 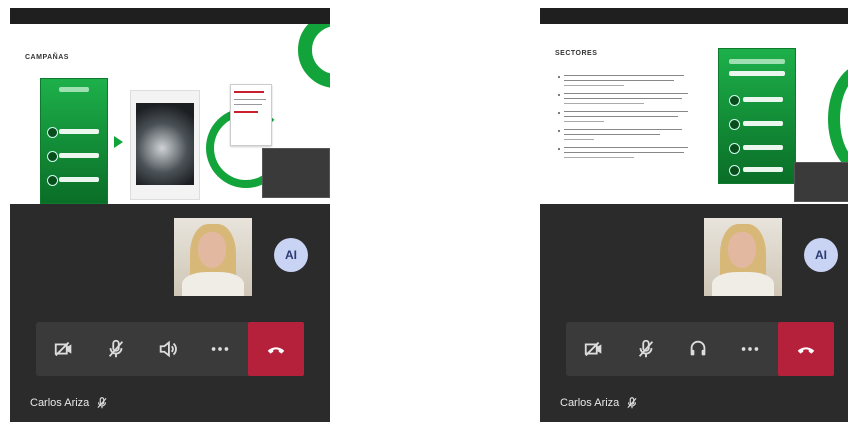 I want to click on speaker-icon, so click(x=168, y=349).